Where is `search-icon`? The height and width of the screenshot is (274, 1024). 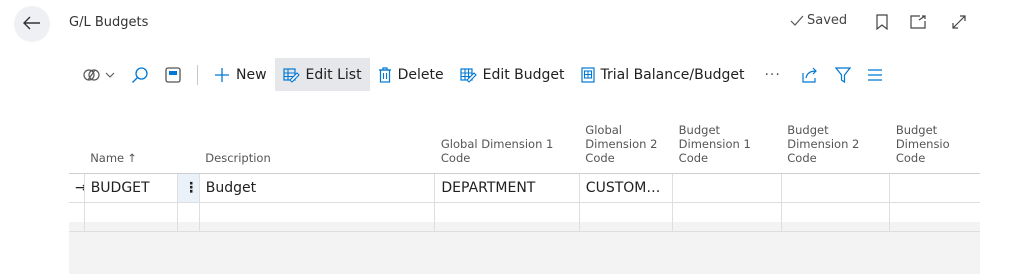
search-icon is located at coordinates (140, 75).